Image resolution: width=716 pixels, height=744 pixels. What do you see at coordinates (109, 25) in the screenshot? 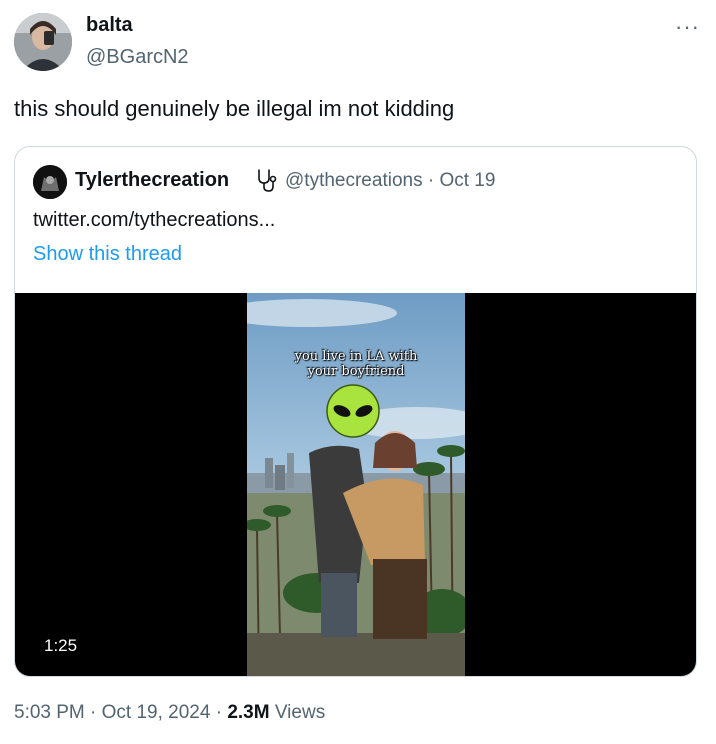
I see `author-name: balta` at bounding box center [109, 25].